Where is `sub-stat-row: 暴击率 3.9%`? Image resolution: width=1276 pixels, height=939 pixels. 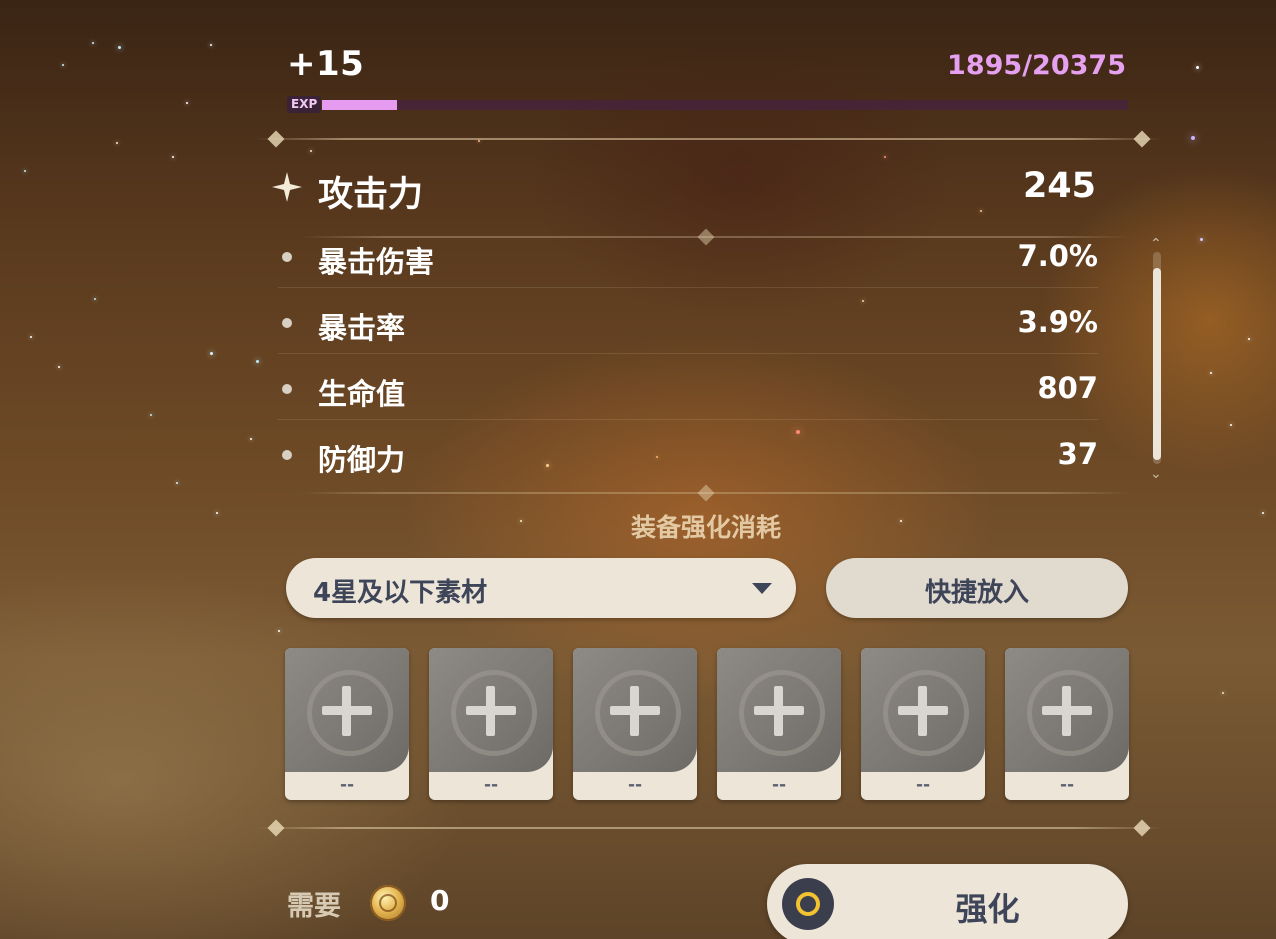
sub-stat-row: 暴击率 3.9% is located at coordinates (688, 324).